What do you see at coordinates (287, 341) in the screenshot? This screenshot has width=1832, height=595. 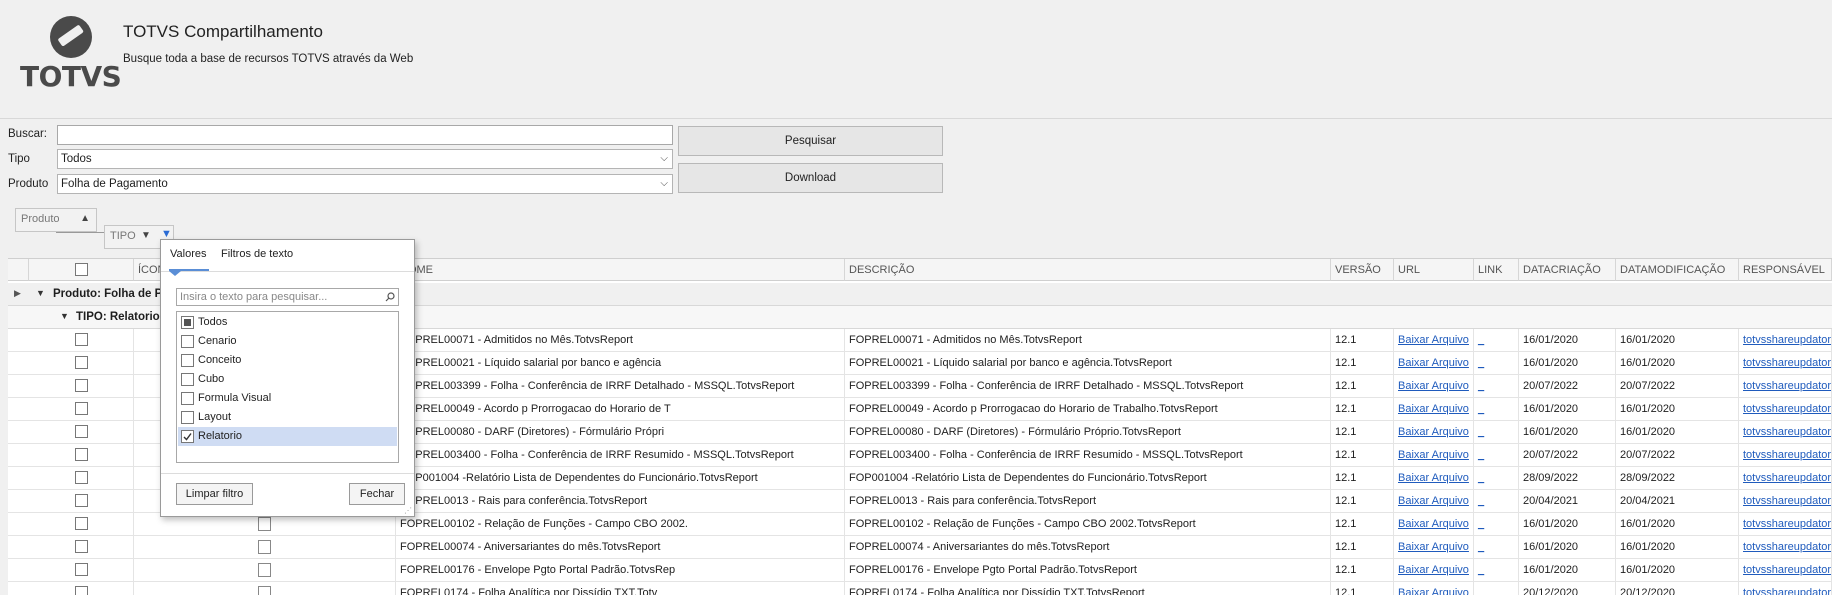 I see `filter-item-cenario: Cenario` at bounding box center [287, 341].